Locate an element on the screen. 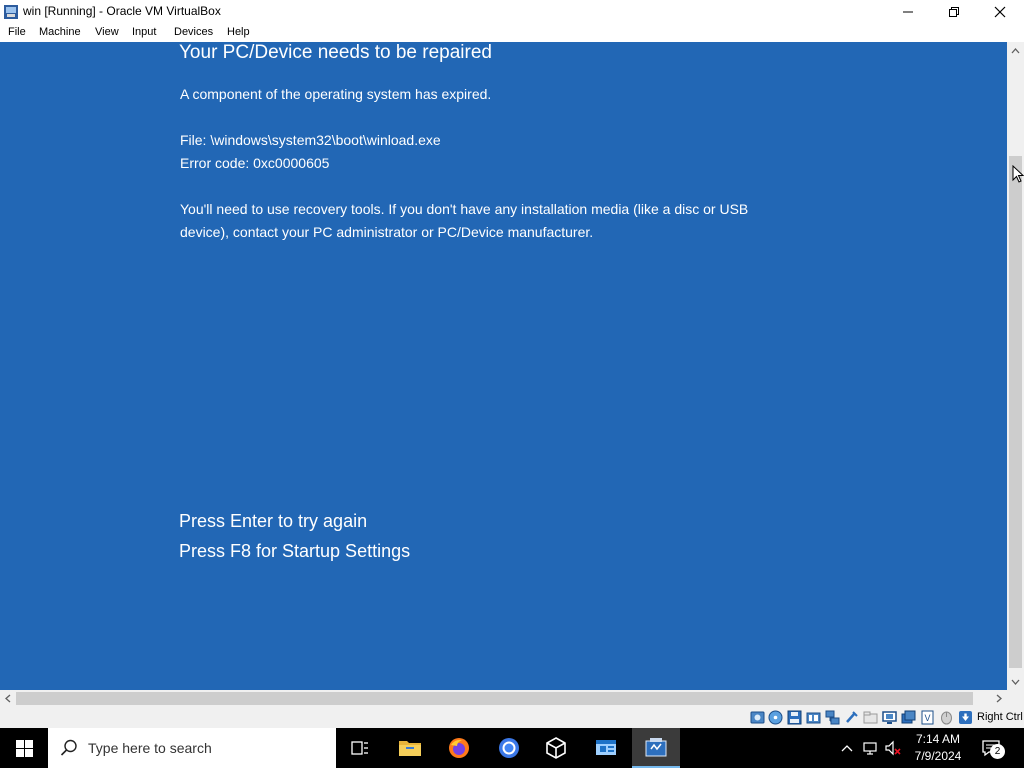 The width and height of the screenshot is (1024, 768). task-view-icon is located at coordinates (359, 748).